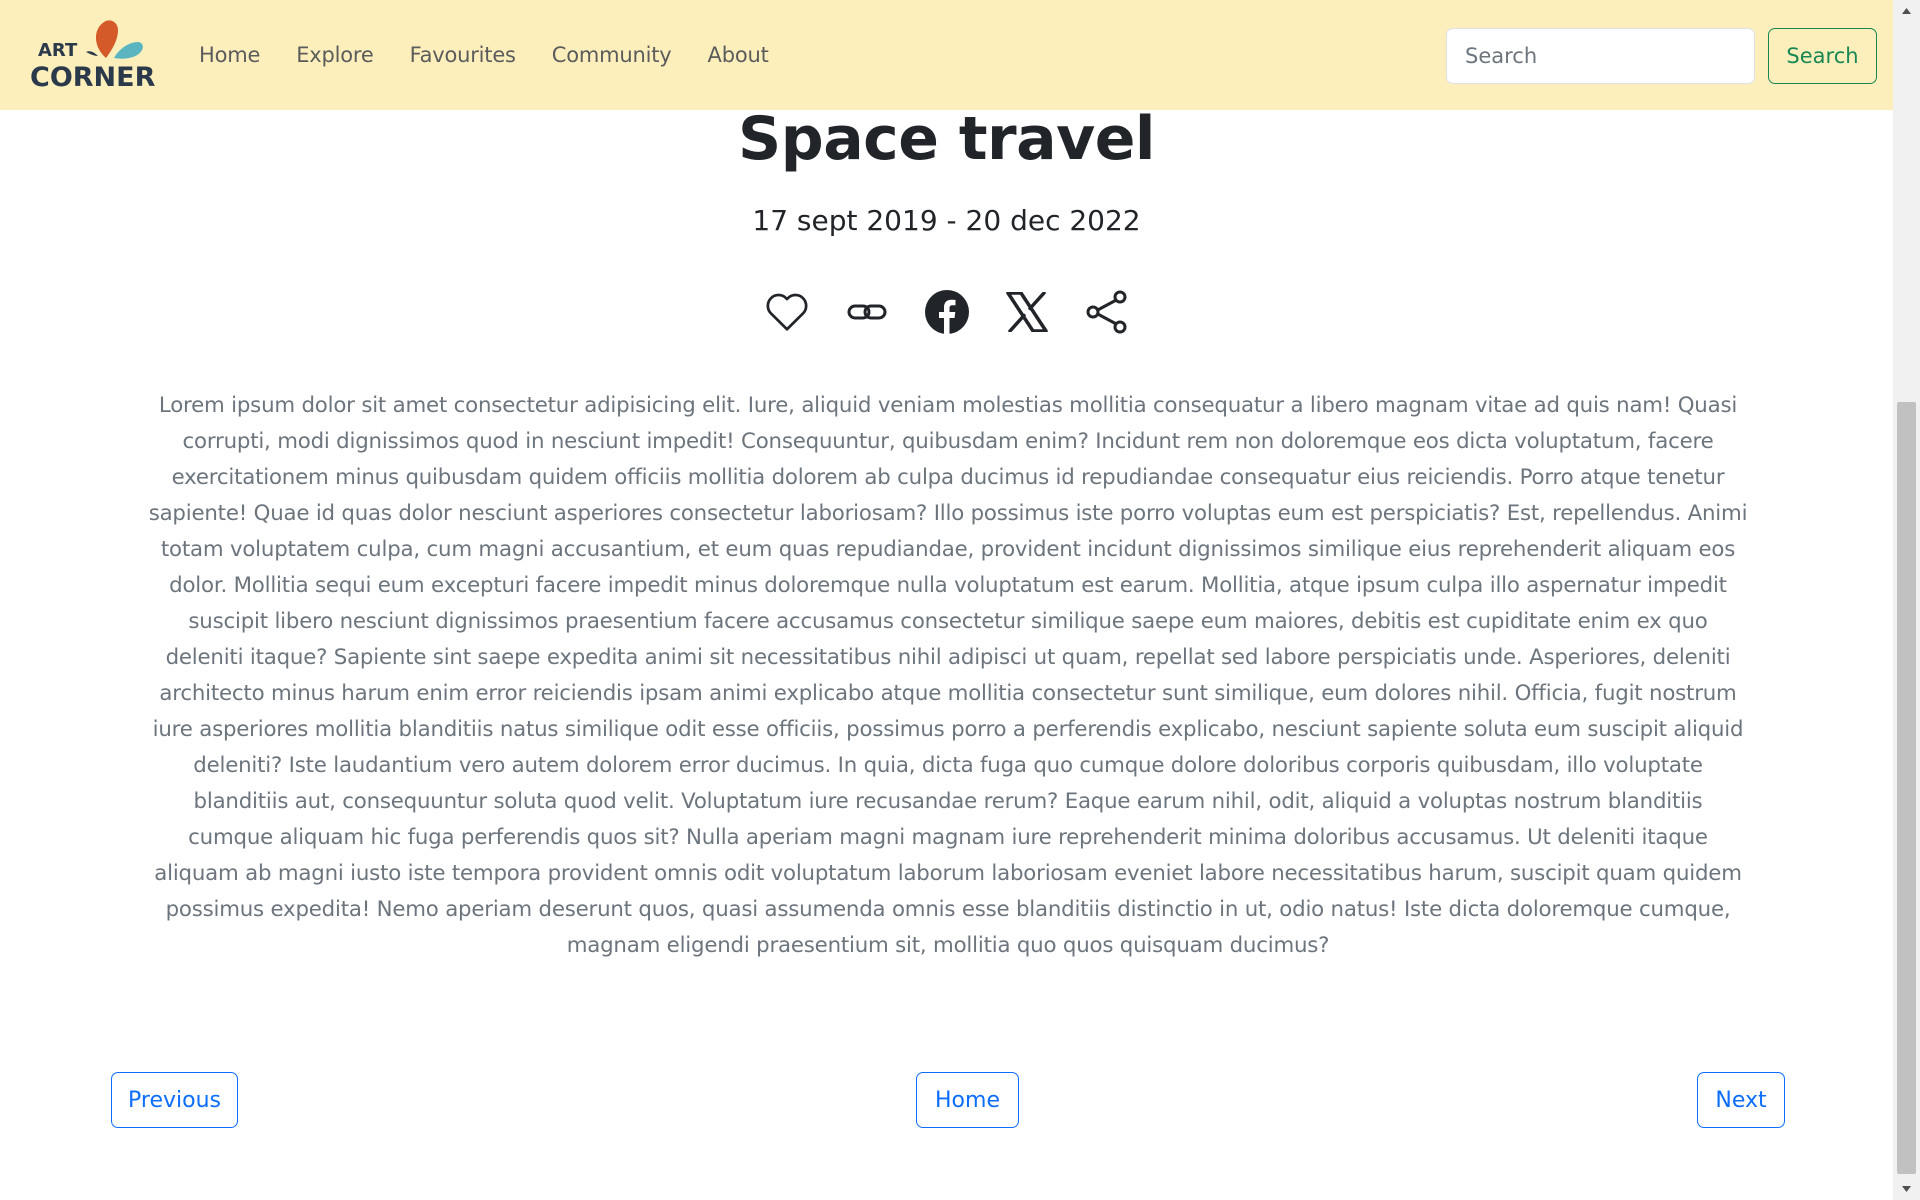  Describe the element at coordinates (1906, 1189) in the screenshot. I see `scroll-down-arrow-icon` at that location.